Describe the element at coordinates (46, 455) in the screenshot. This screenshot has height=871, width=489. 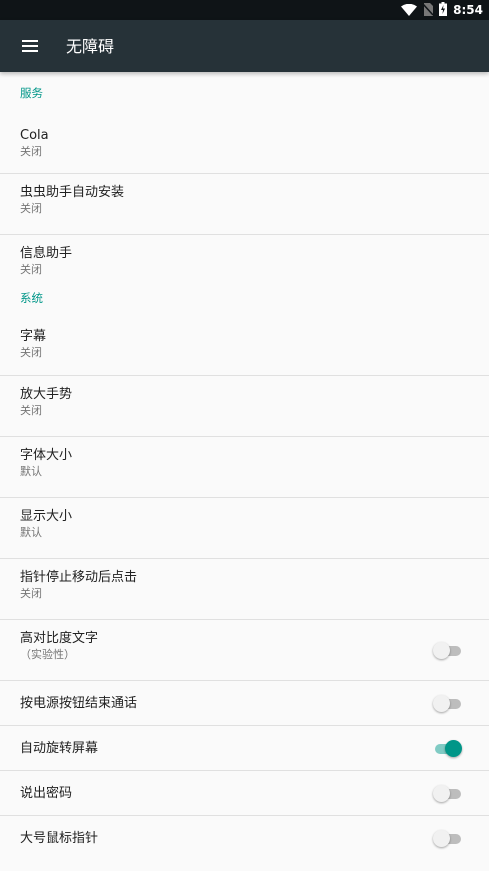
I see `item-title: 字体大小` at that location.